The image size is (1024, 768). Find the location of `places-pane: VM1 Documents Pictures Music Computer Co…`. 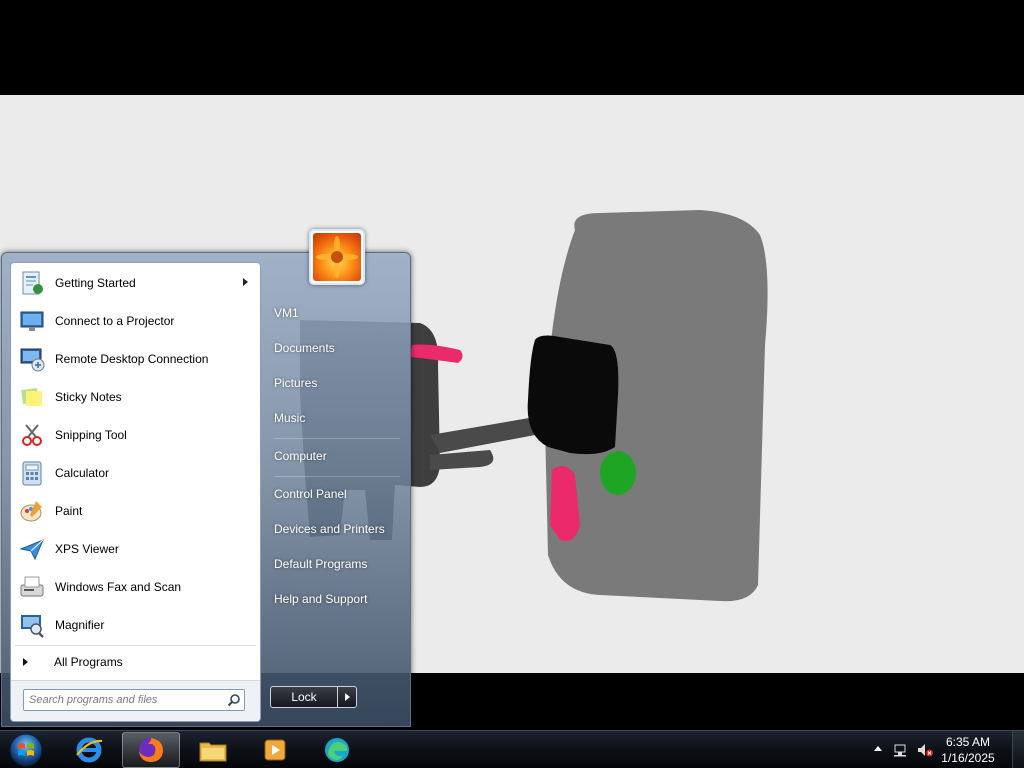

places-pane: VM1 Documents Pictures Music Computer Co… is located at coordinates (337, 478).